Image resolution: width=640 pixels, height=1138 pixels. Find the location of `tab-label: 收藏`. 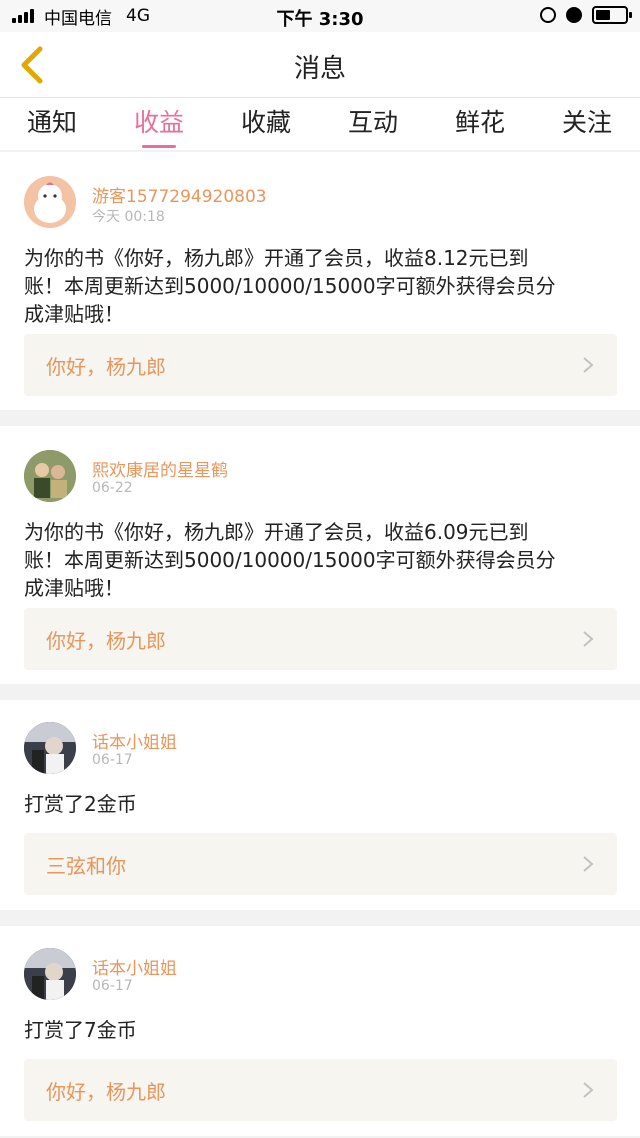

tab-label: 收藏 is located at coordinates (265, 122).